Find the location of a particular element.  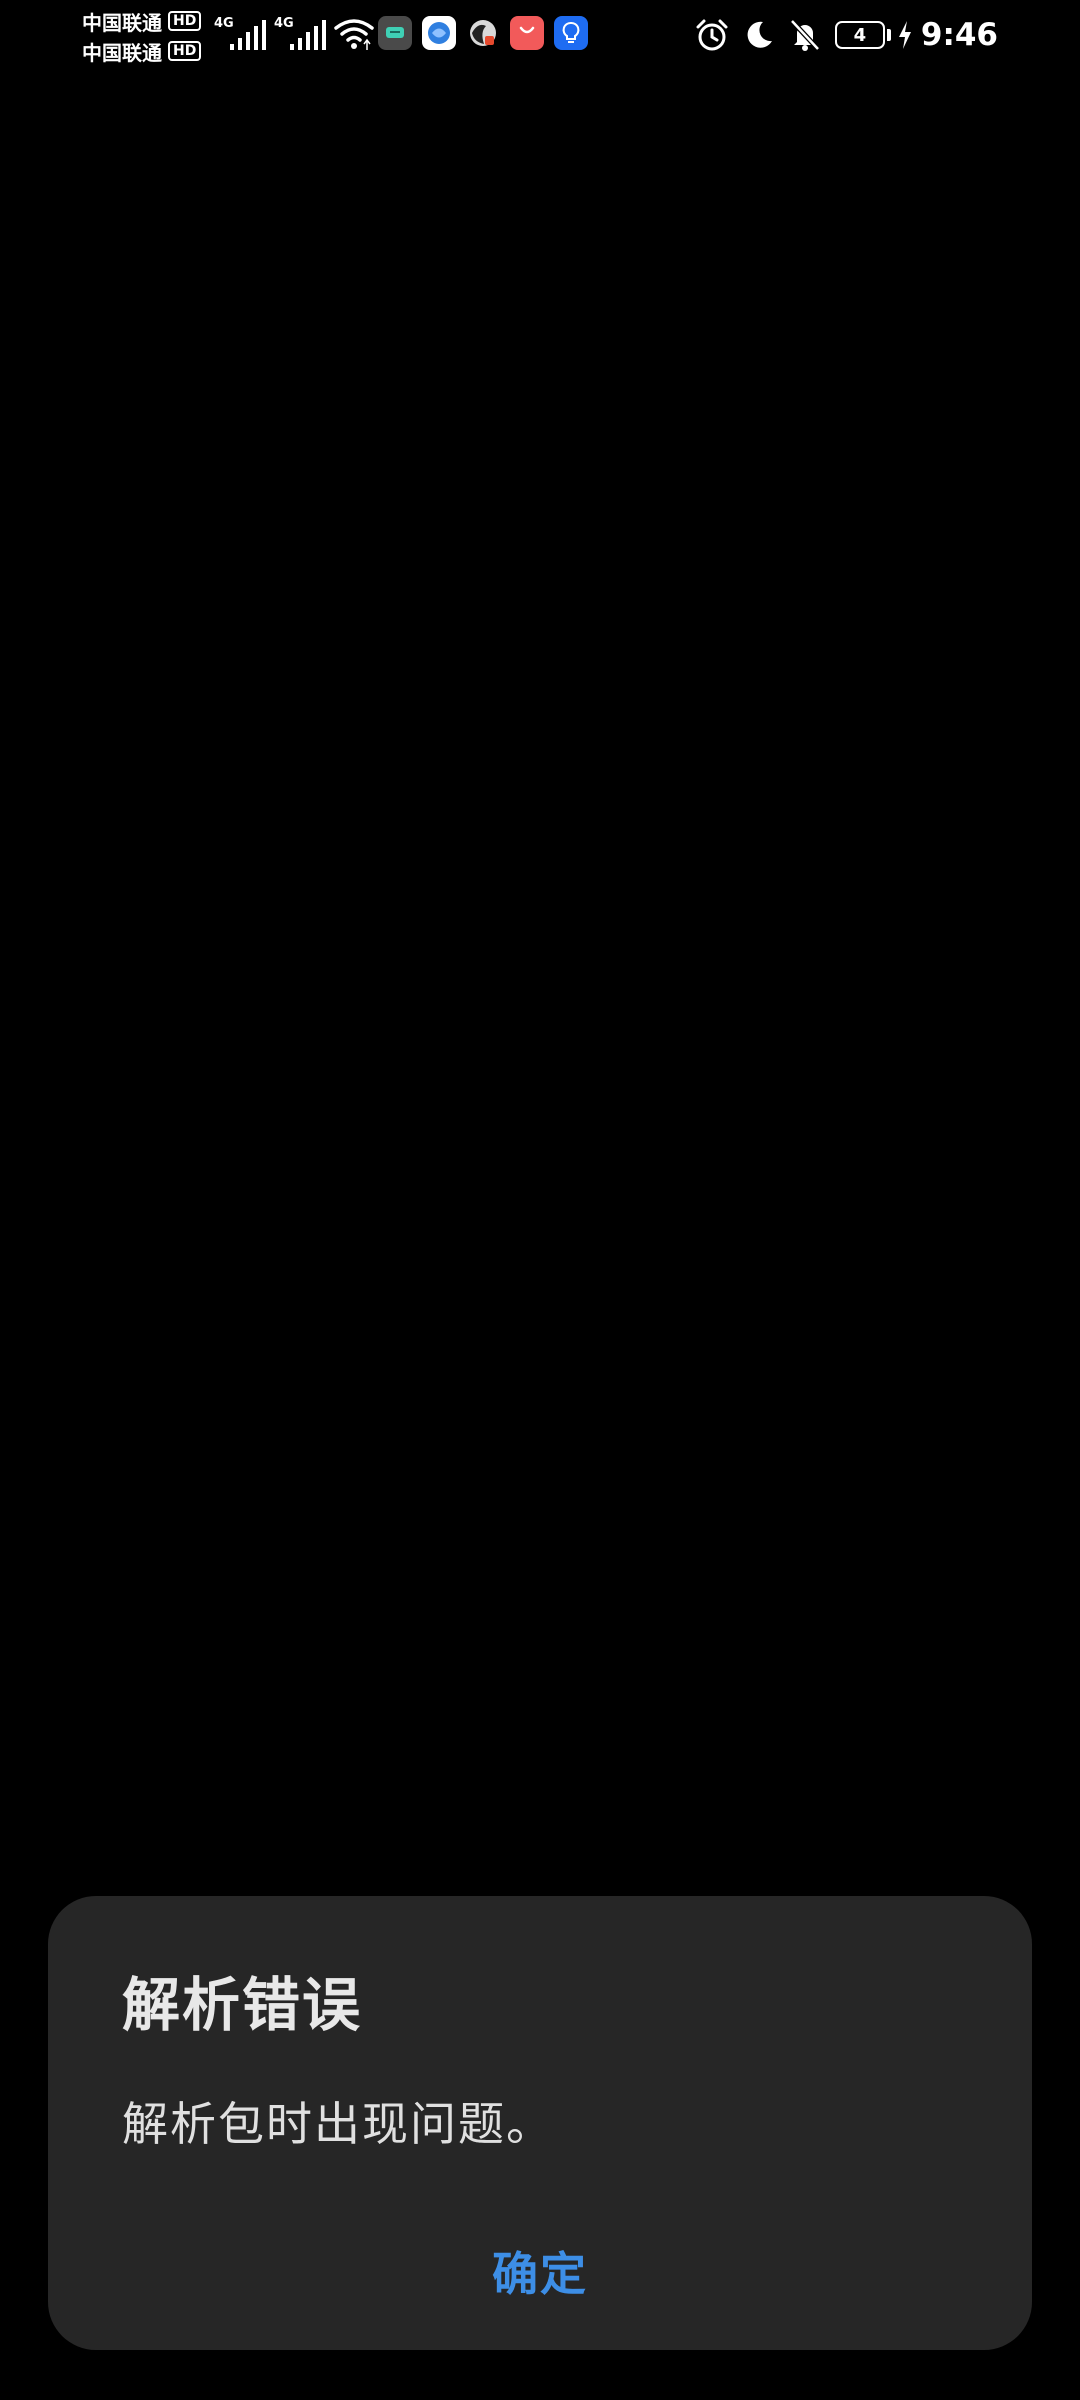

status-right: 4 9:46 is located at coordinates (846, 35).